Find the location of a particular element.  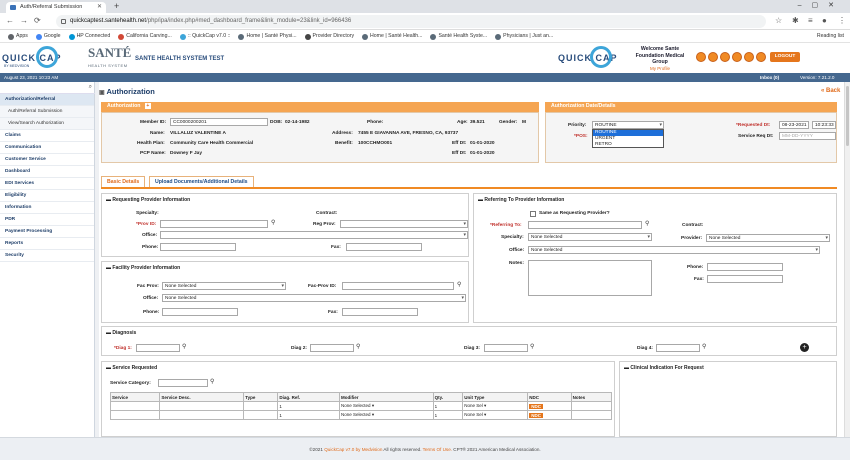

sidebar-item: Payment Processing is located at coordinates (47, 232).